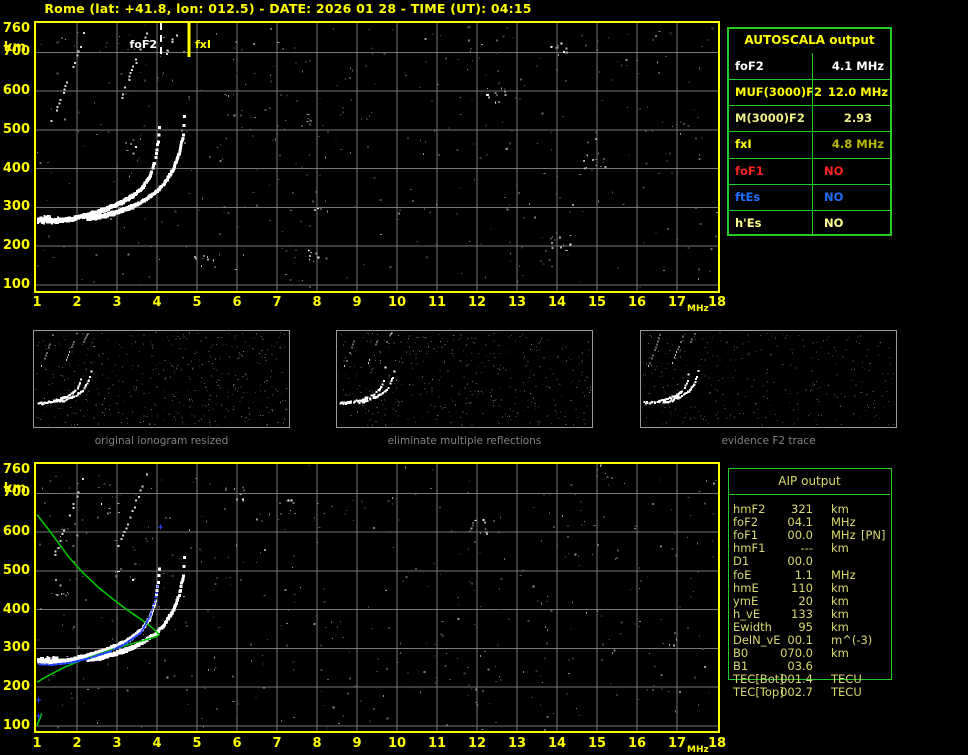 This screenshot has height=755, width=968. I want to click on table-row: foF2 4.1 MHz, so click(809, 66).